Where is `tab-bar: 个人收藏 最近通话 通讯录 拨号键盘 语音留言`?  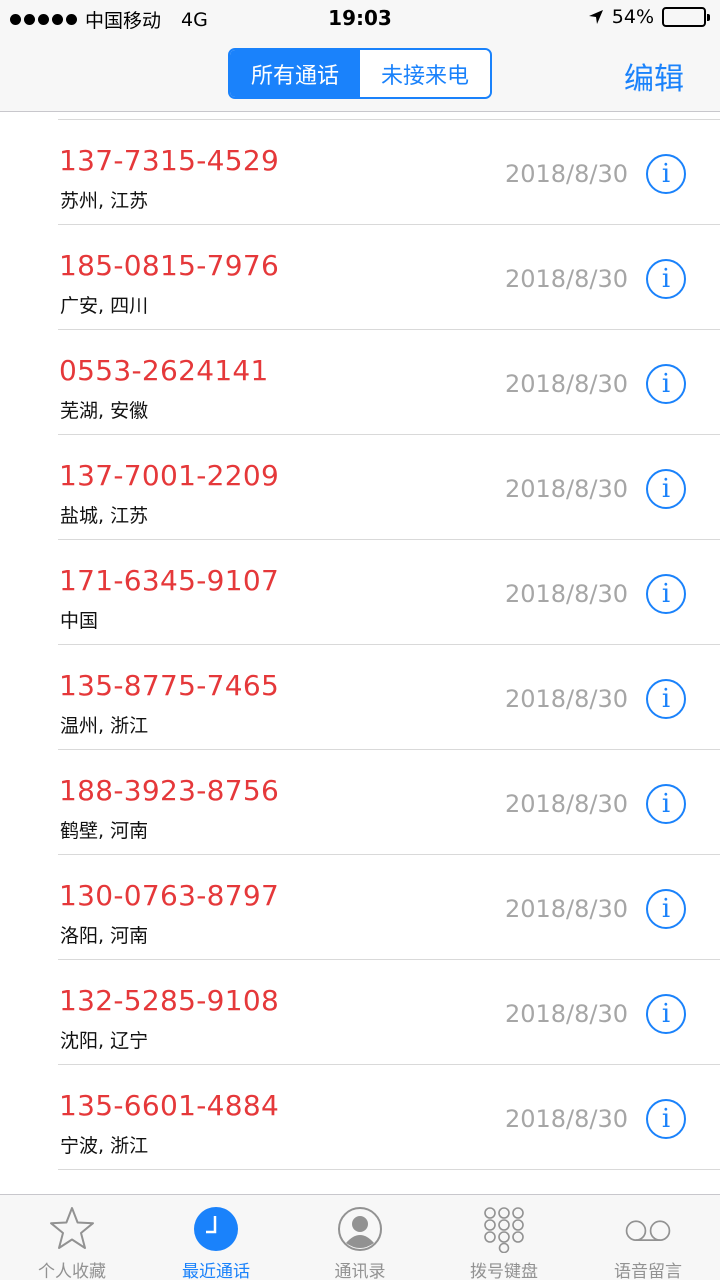
tab-bar: 个人收藏 最近通话 通讯录 拨号键盘 语音留言 is located at coordinates (360, 1237).